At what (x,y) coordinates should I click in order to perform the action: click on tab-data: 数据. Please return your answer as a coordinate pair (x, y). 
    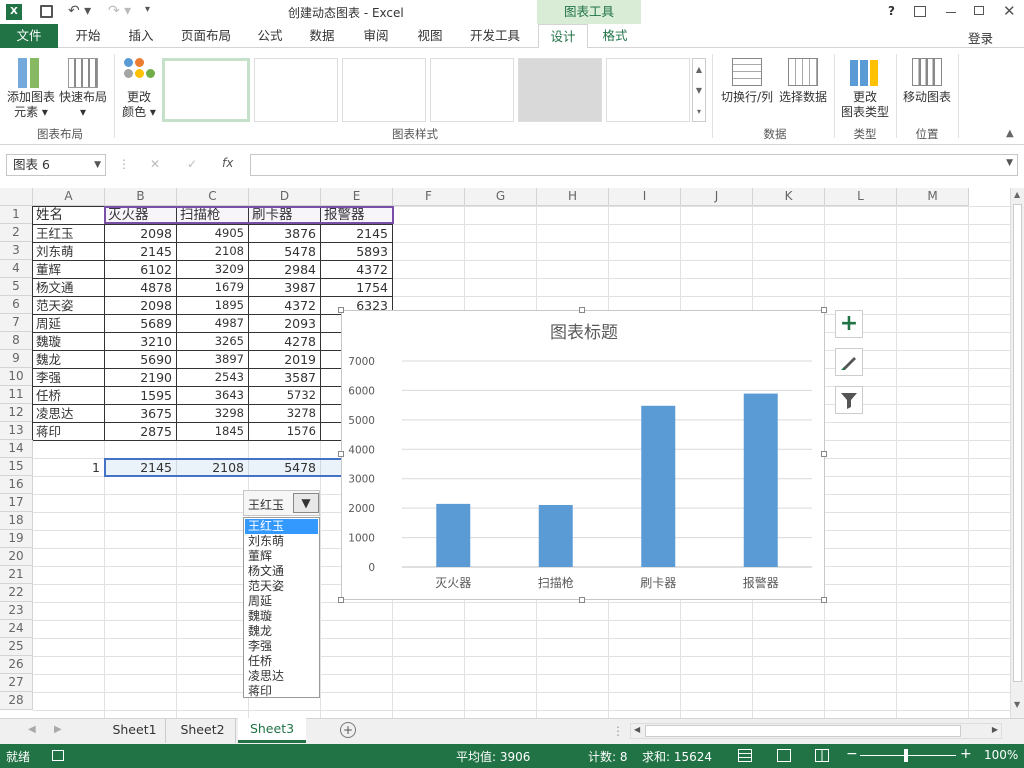
    Looking at the image, I should click on (322, 36).